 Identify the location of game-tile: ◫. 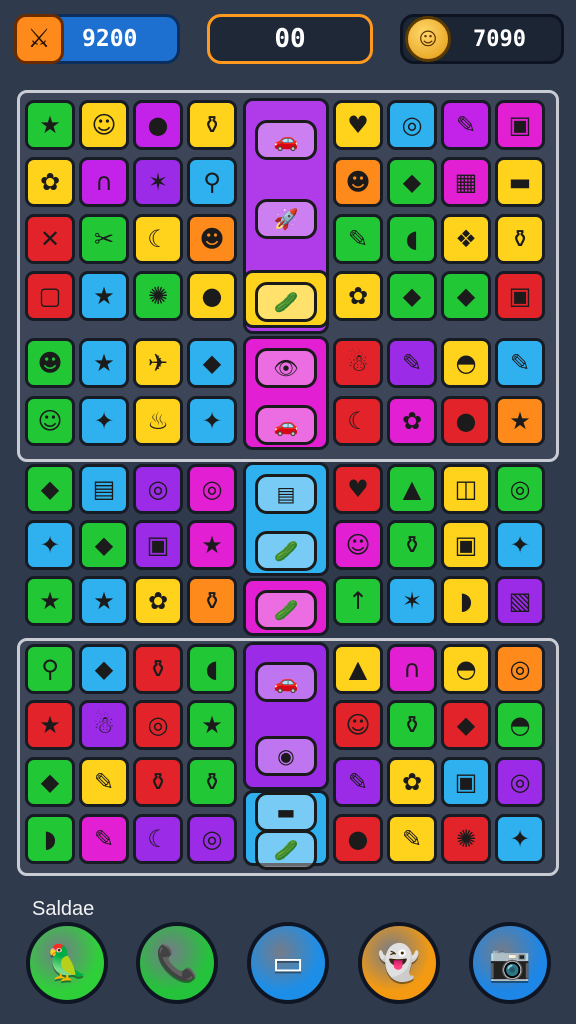
(466, 489).